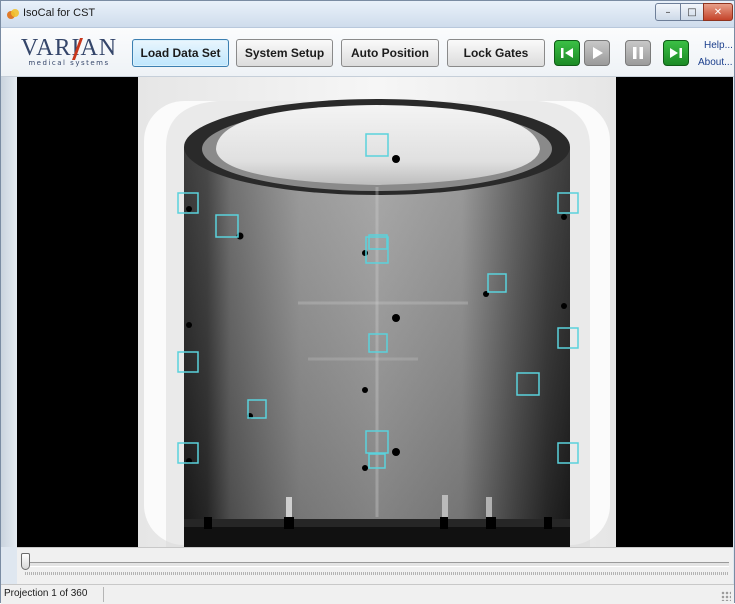  I want to click on step-back-button, so click(567, 53).